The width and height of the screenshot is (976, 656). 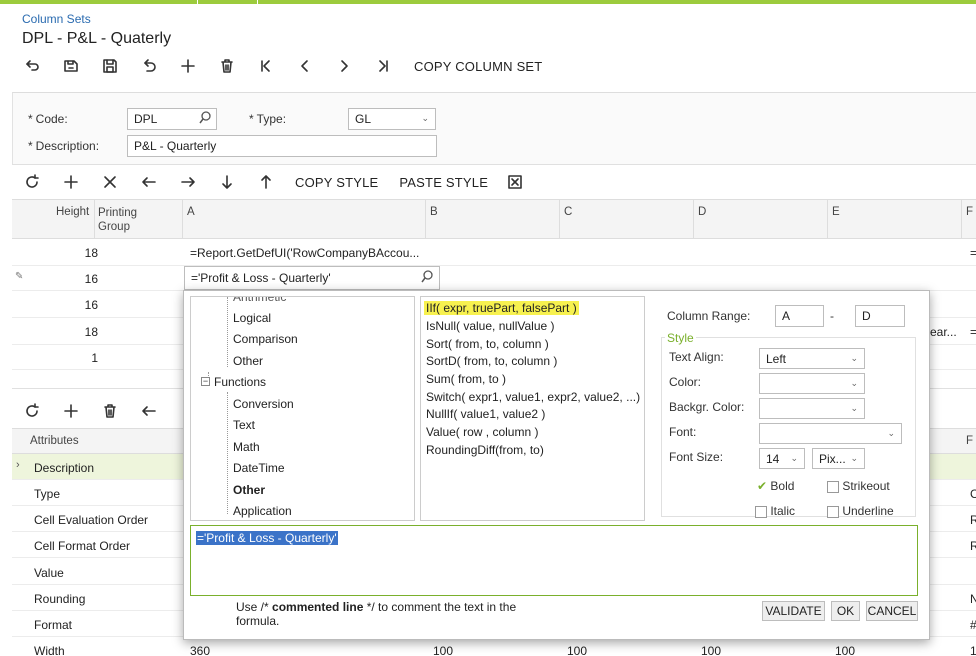 What do you see at coordinates (782, 458) in the screenshot?
I see `font-size-select: 14 ⌄` at bounding box center [782, 458].